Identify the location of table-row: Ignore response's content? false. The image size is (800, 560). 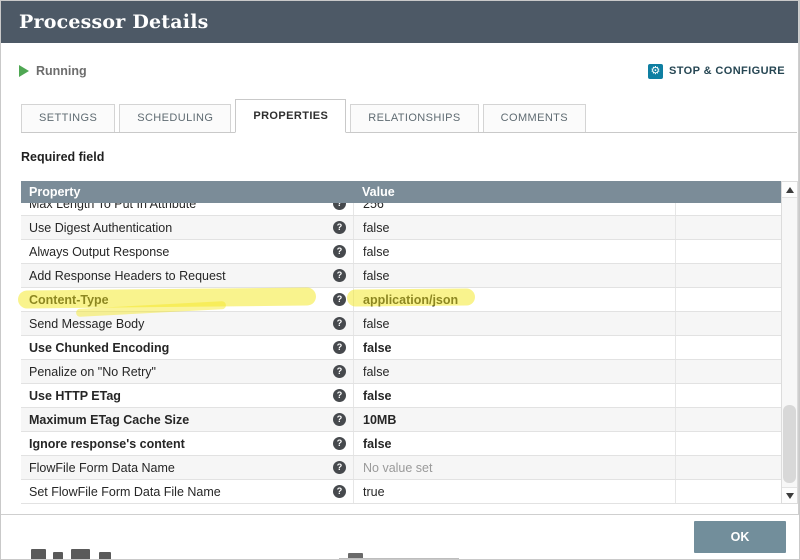
(401, 444).